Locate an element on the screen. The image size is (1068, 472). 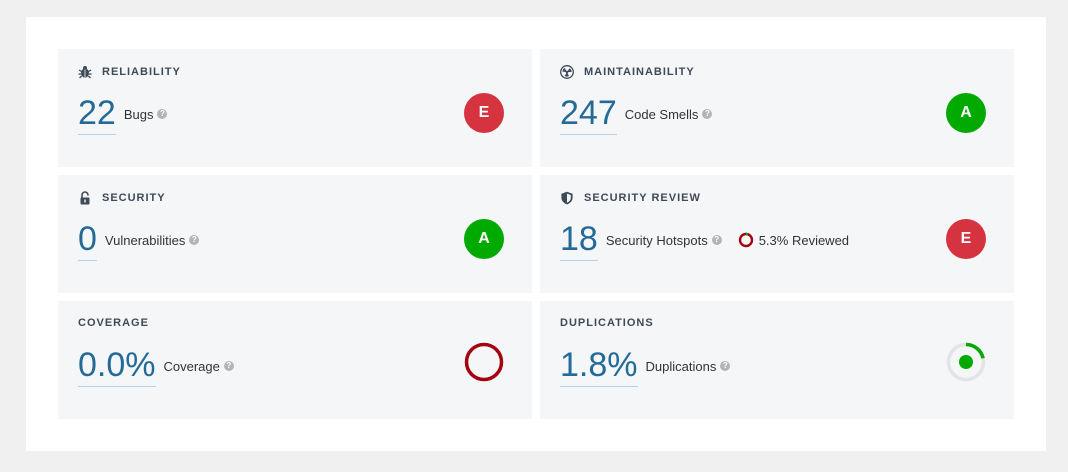
reliability-card: RELIABILITY 22 Bugs ? E is located at coordinates (295, 108).